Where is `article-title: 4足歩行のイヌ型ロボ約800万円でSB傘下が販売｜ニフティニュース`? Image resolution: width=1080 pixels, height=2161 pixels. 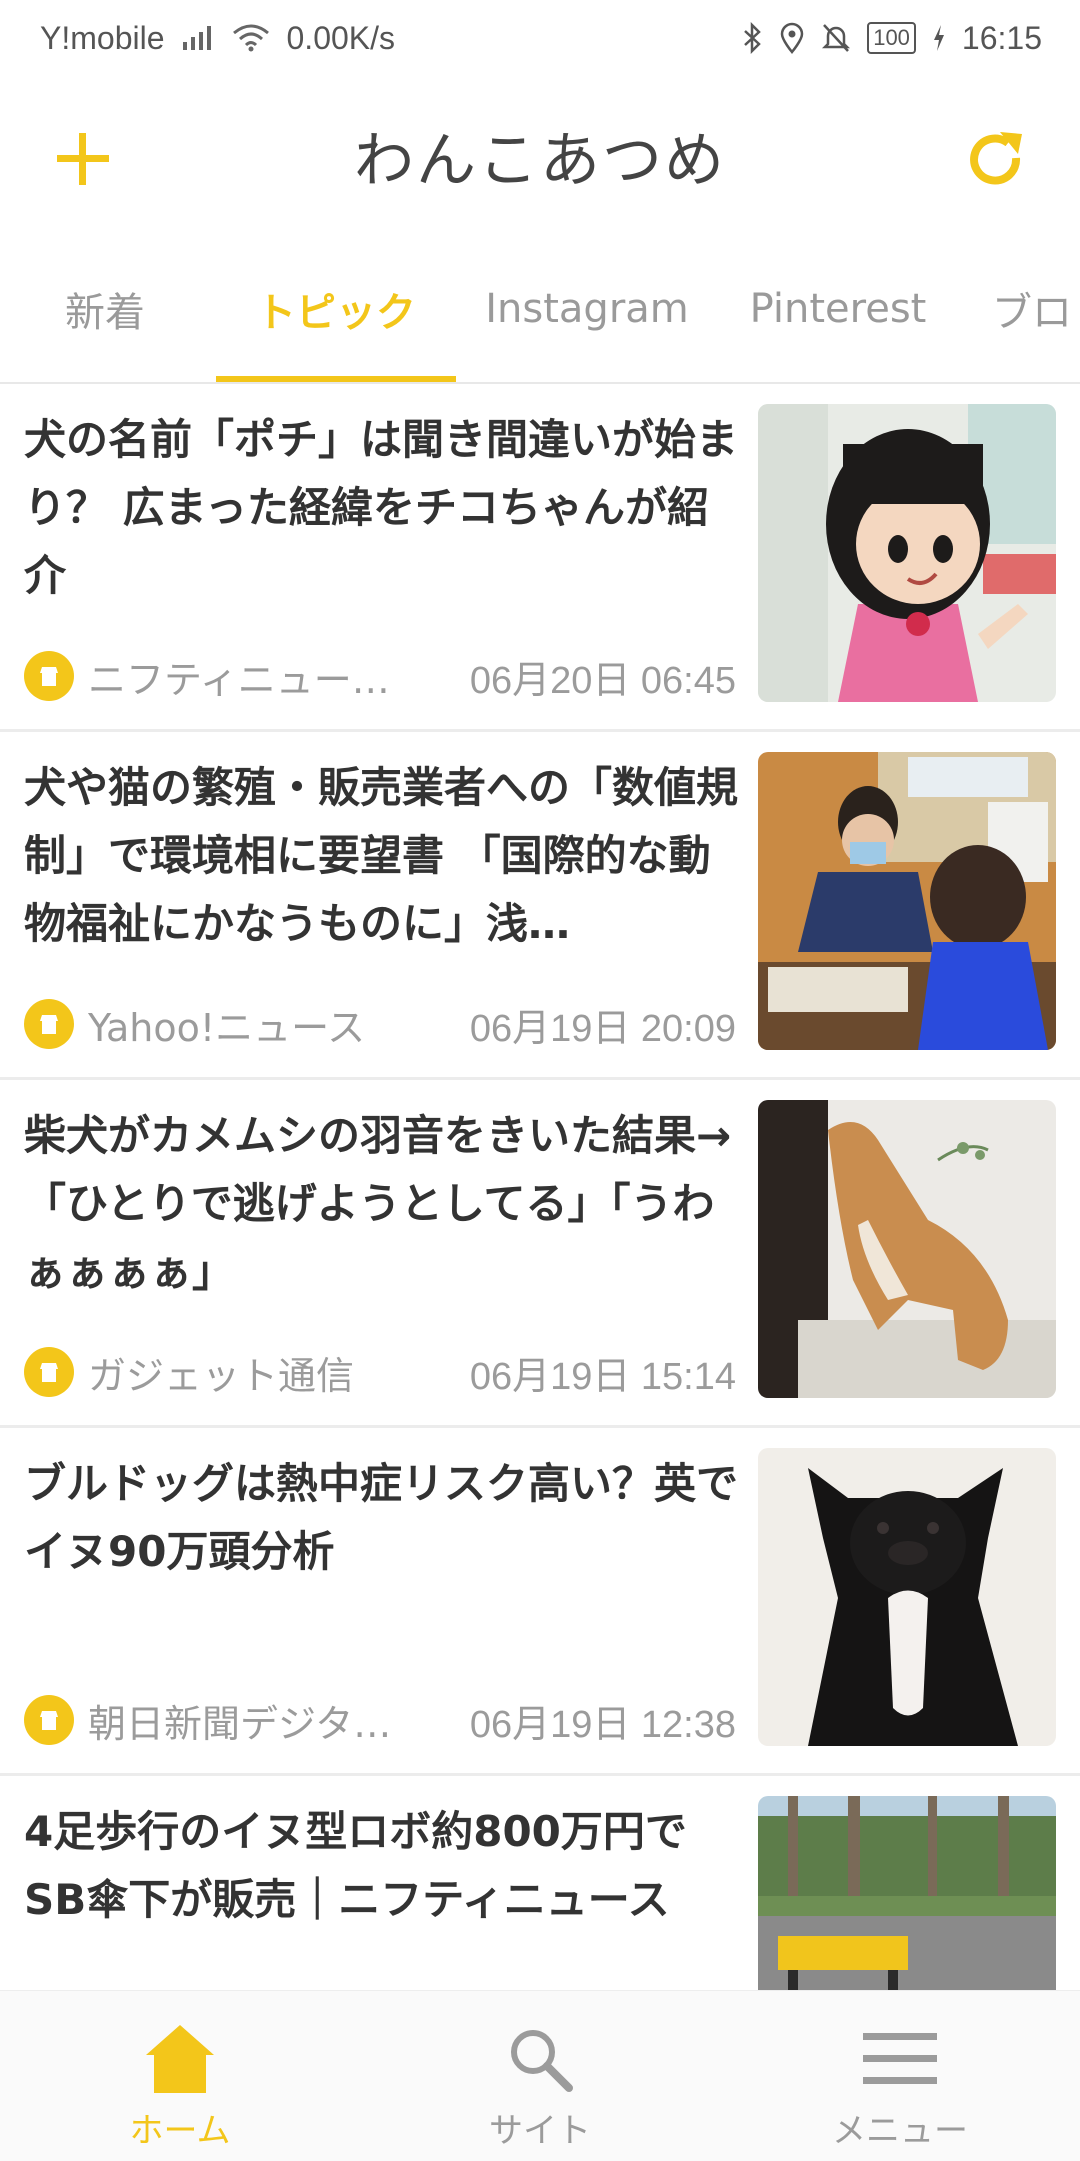
article-title: 4足歩行のイヌ型ロボ約800万円でSB傘下が販売｜ニフティニュース is located at coordinates (355, 1865).